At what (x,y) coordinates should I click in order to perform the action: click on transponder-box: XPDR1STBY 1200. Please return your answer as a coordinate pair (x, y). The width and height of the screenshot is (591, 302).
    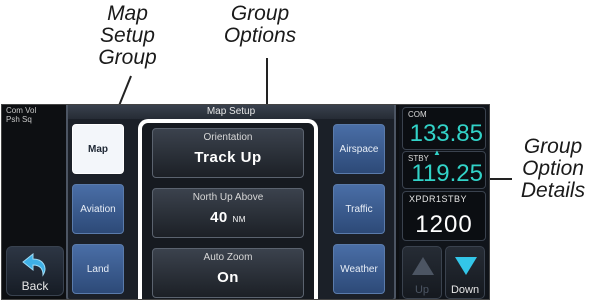
    Looking at the image, I should click on (444, 216).